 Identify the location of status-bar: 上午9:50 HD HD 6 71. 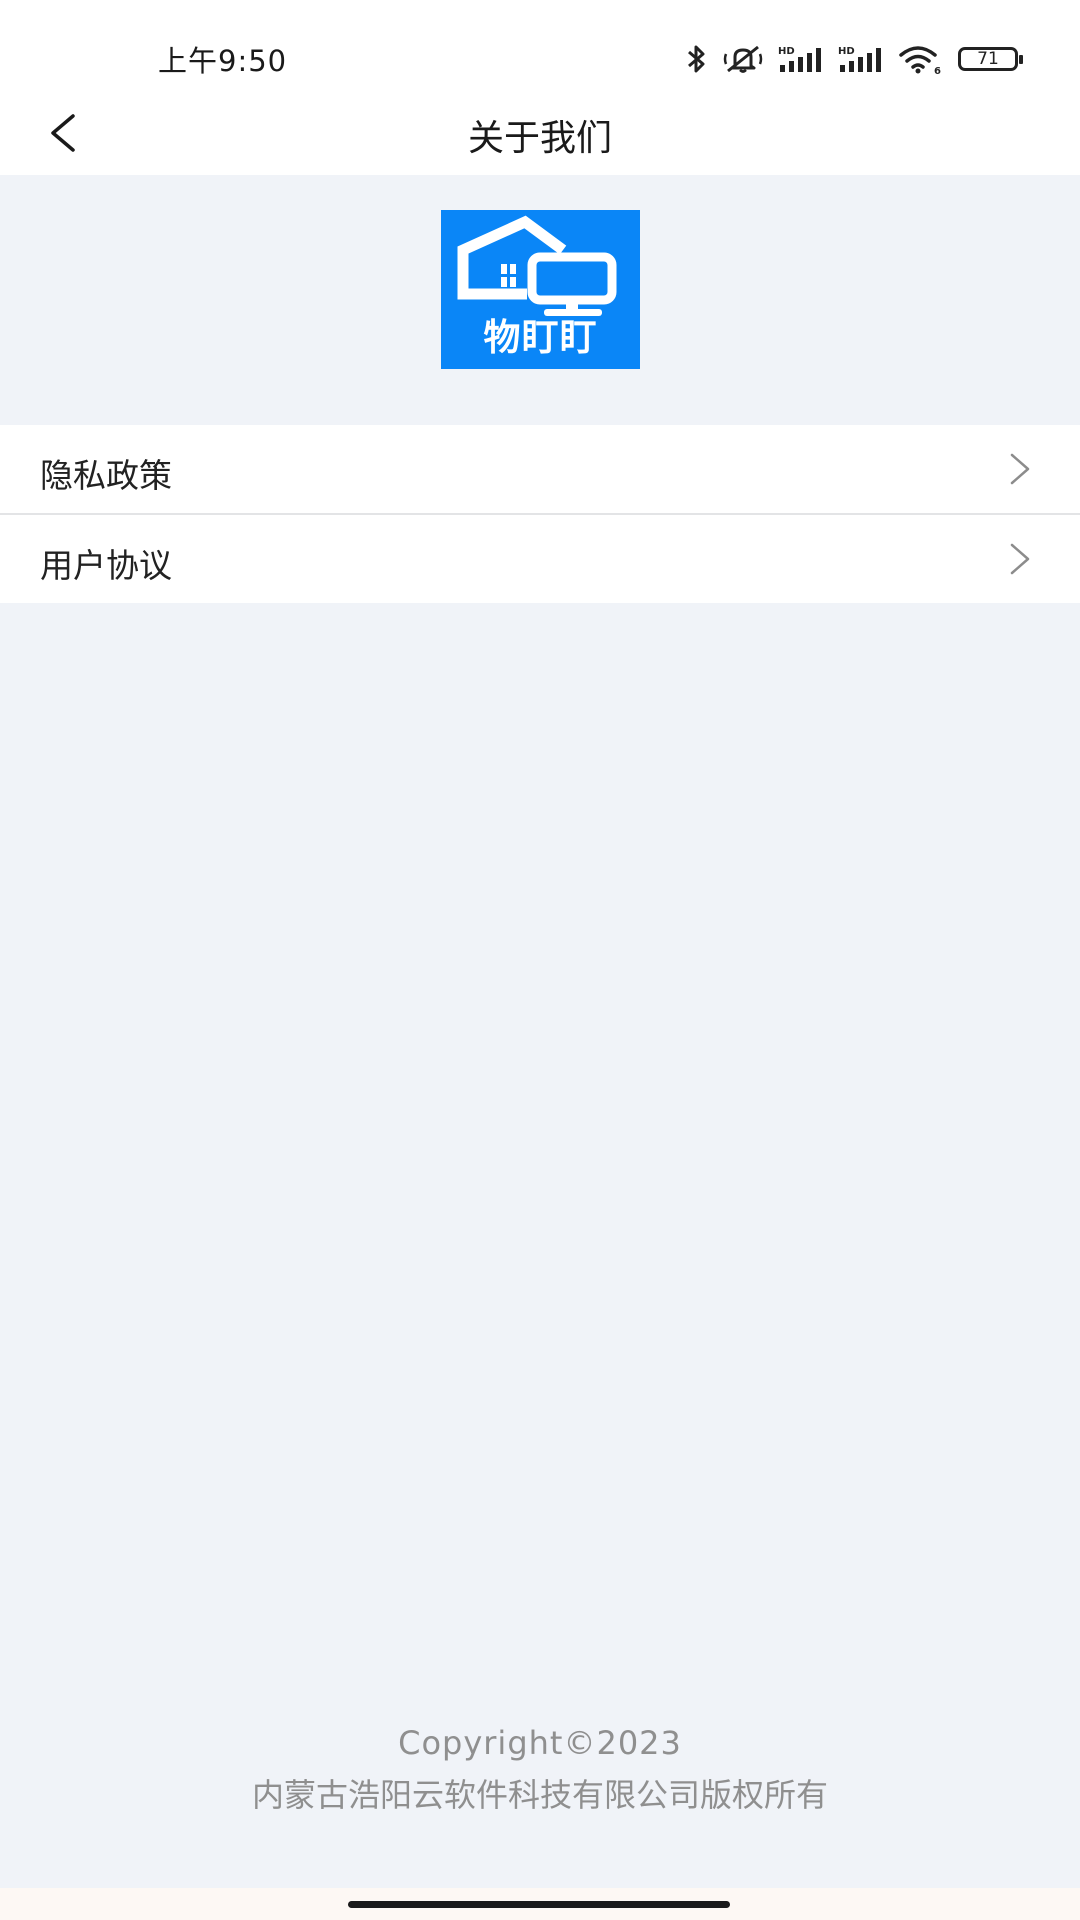
(540, 47).